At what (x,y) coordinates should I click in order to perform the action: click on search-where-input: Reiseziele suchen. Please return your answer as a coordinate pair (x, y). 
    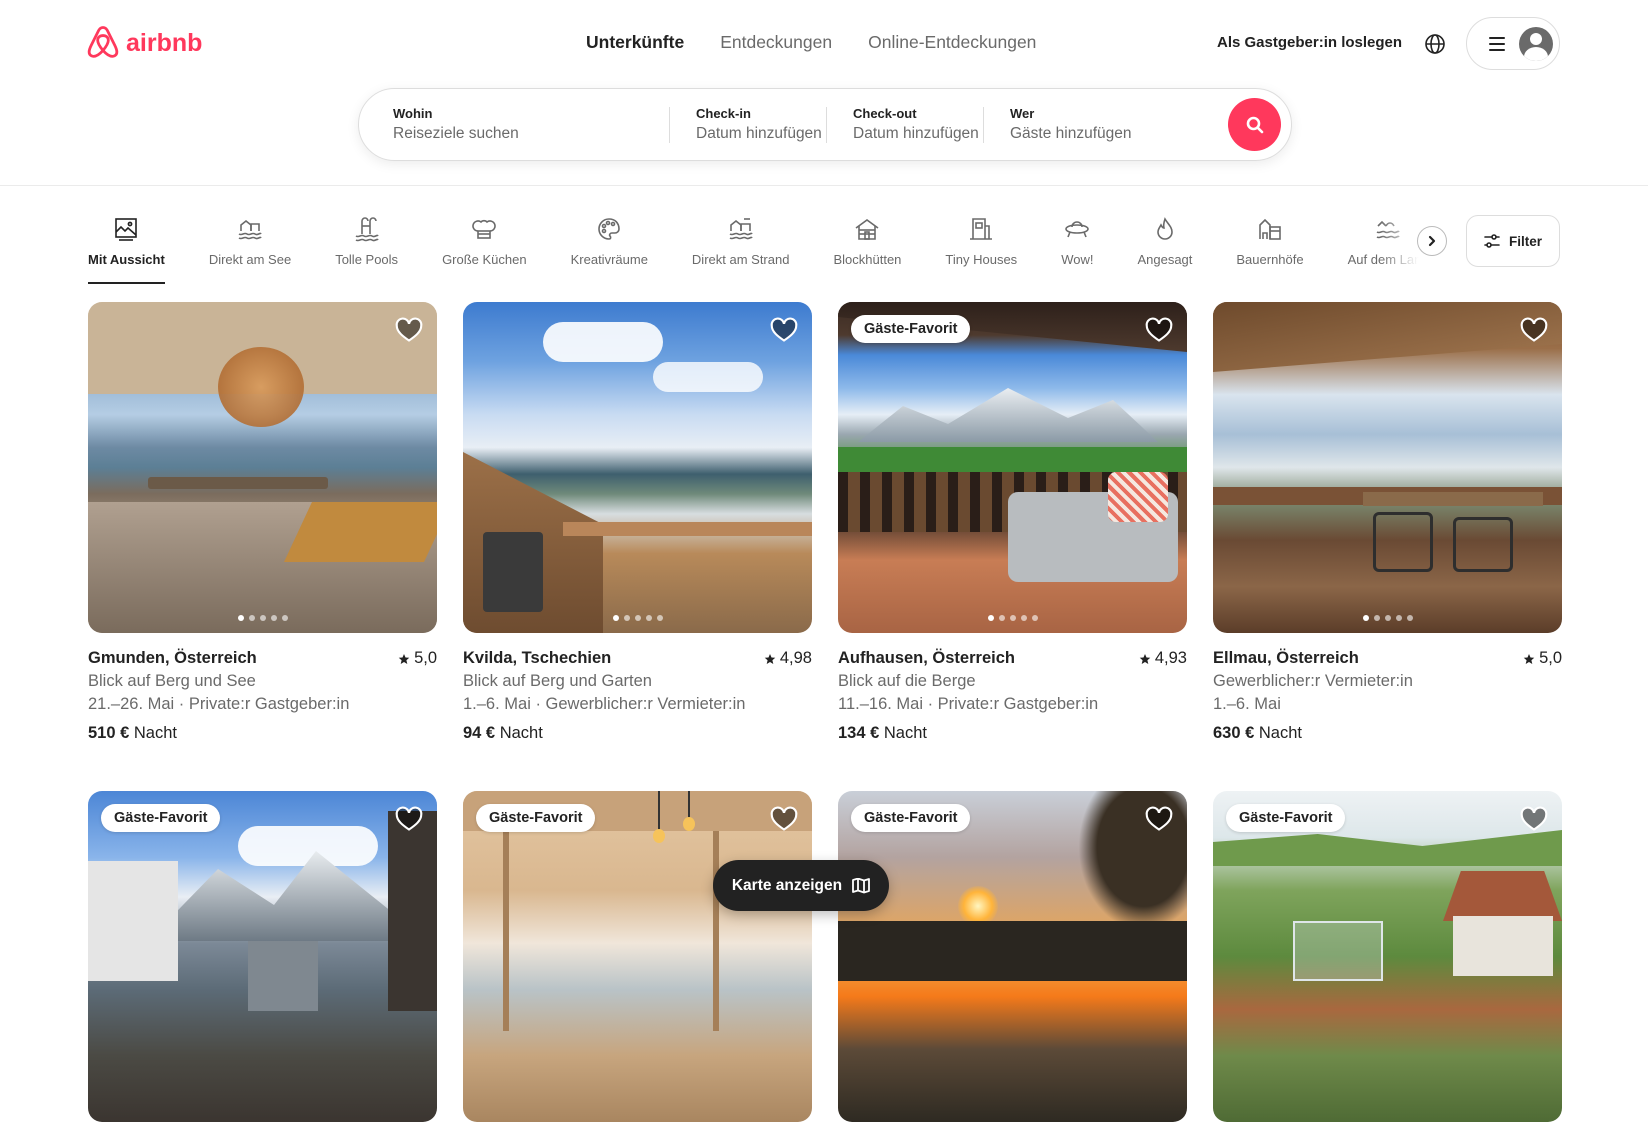
    Looking at the image, I should click on (531, 134).